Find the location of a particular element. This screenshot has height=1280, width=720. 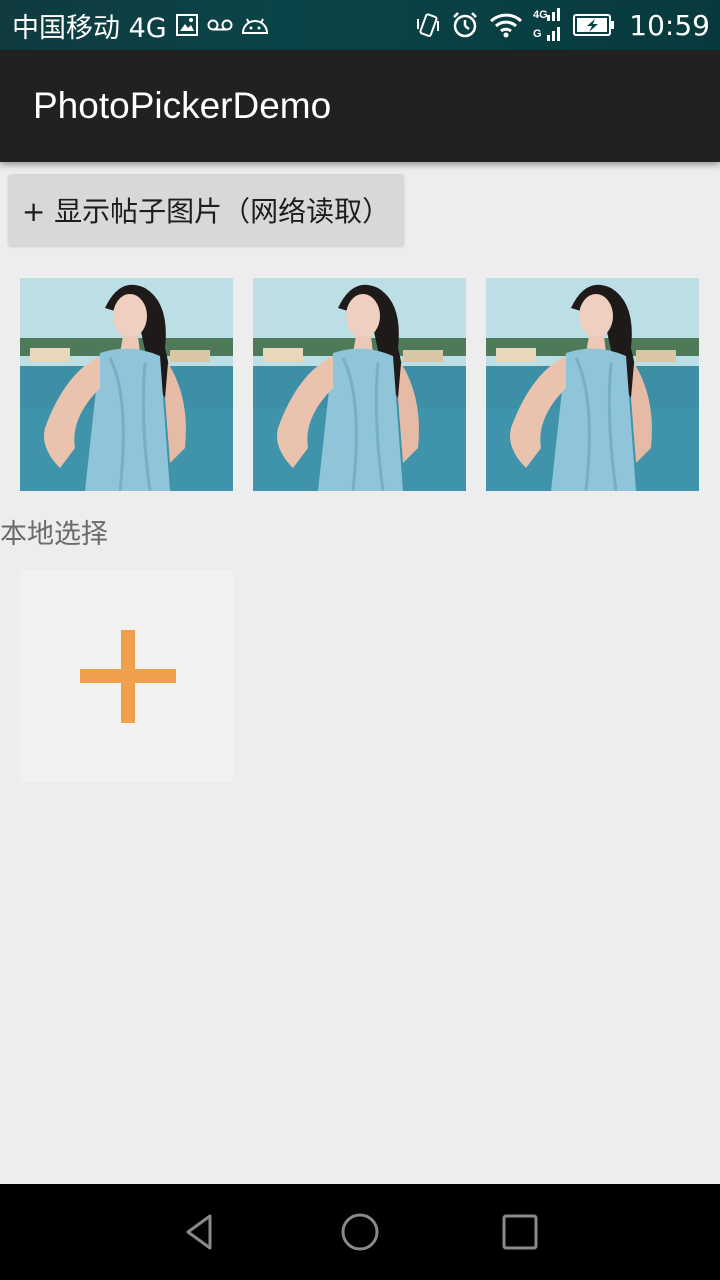

plus-icon is located at coordinates (128, 680).